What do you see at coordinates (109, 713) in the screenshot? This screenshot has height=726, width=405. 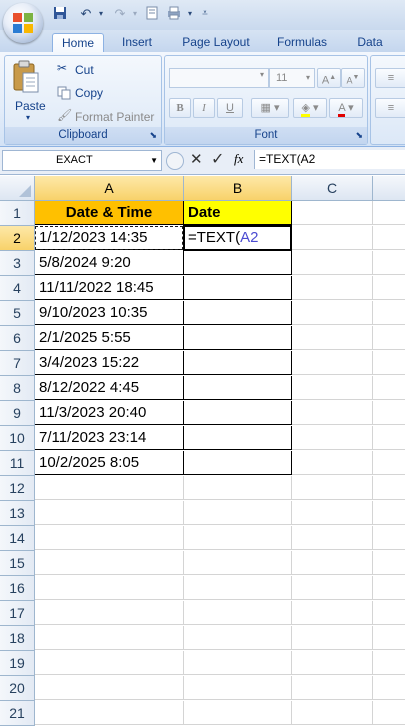 I see `cell-a21` at bounding box center [109, 713].